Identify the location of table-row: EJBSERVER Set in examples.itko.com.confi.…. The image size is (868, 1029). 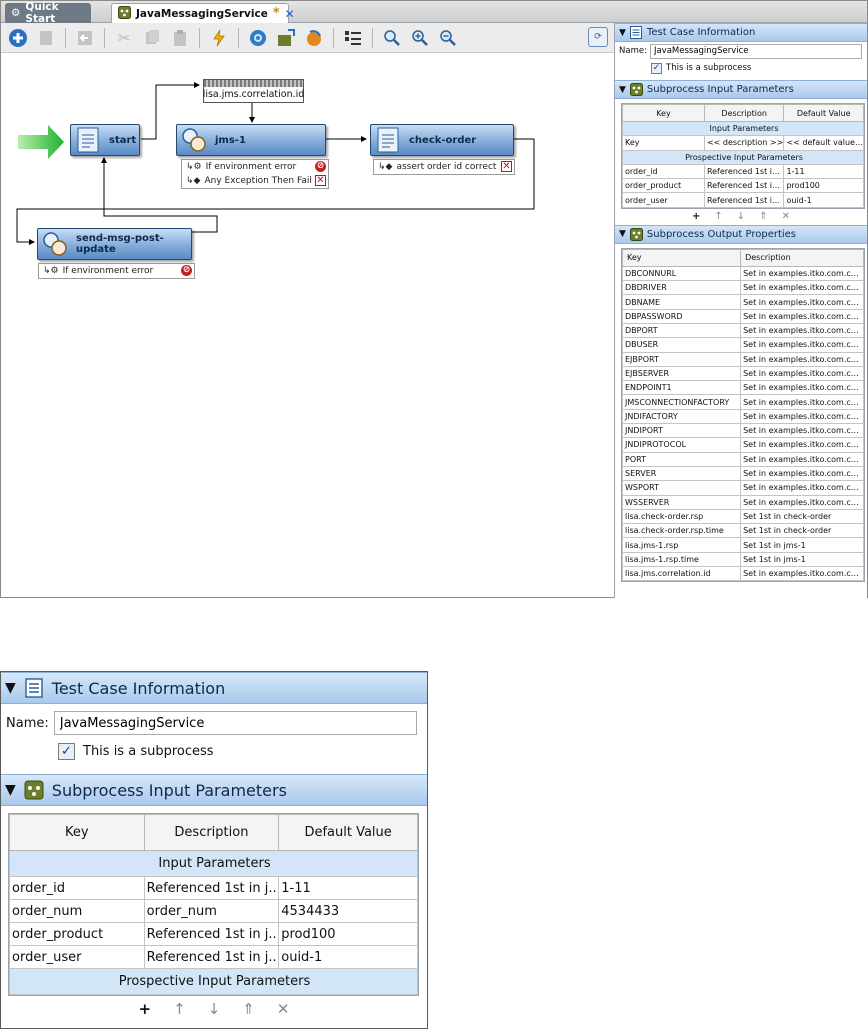
(742, 373).